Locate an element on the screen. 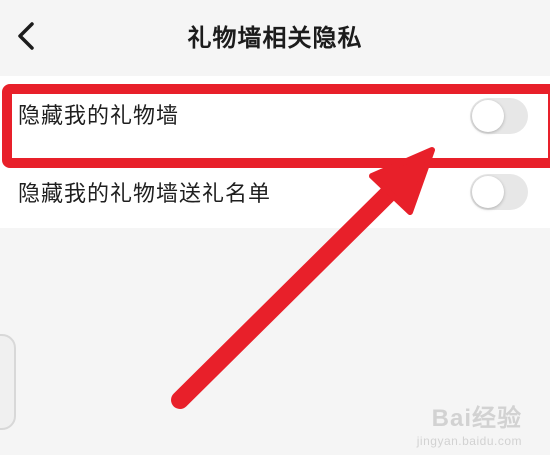 The image size is (550, 455). page-title: 礼物墙相关隐私 is located at coordinates (275, 38).